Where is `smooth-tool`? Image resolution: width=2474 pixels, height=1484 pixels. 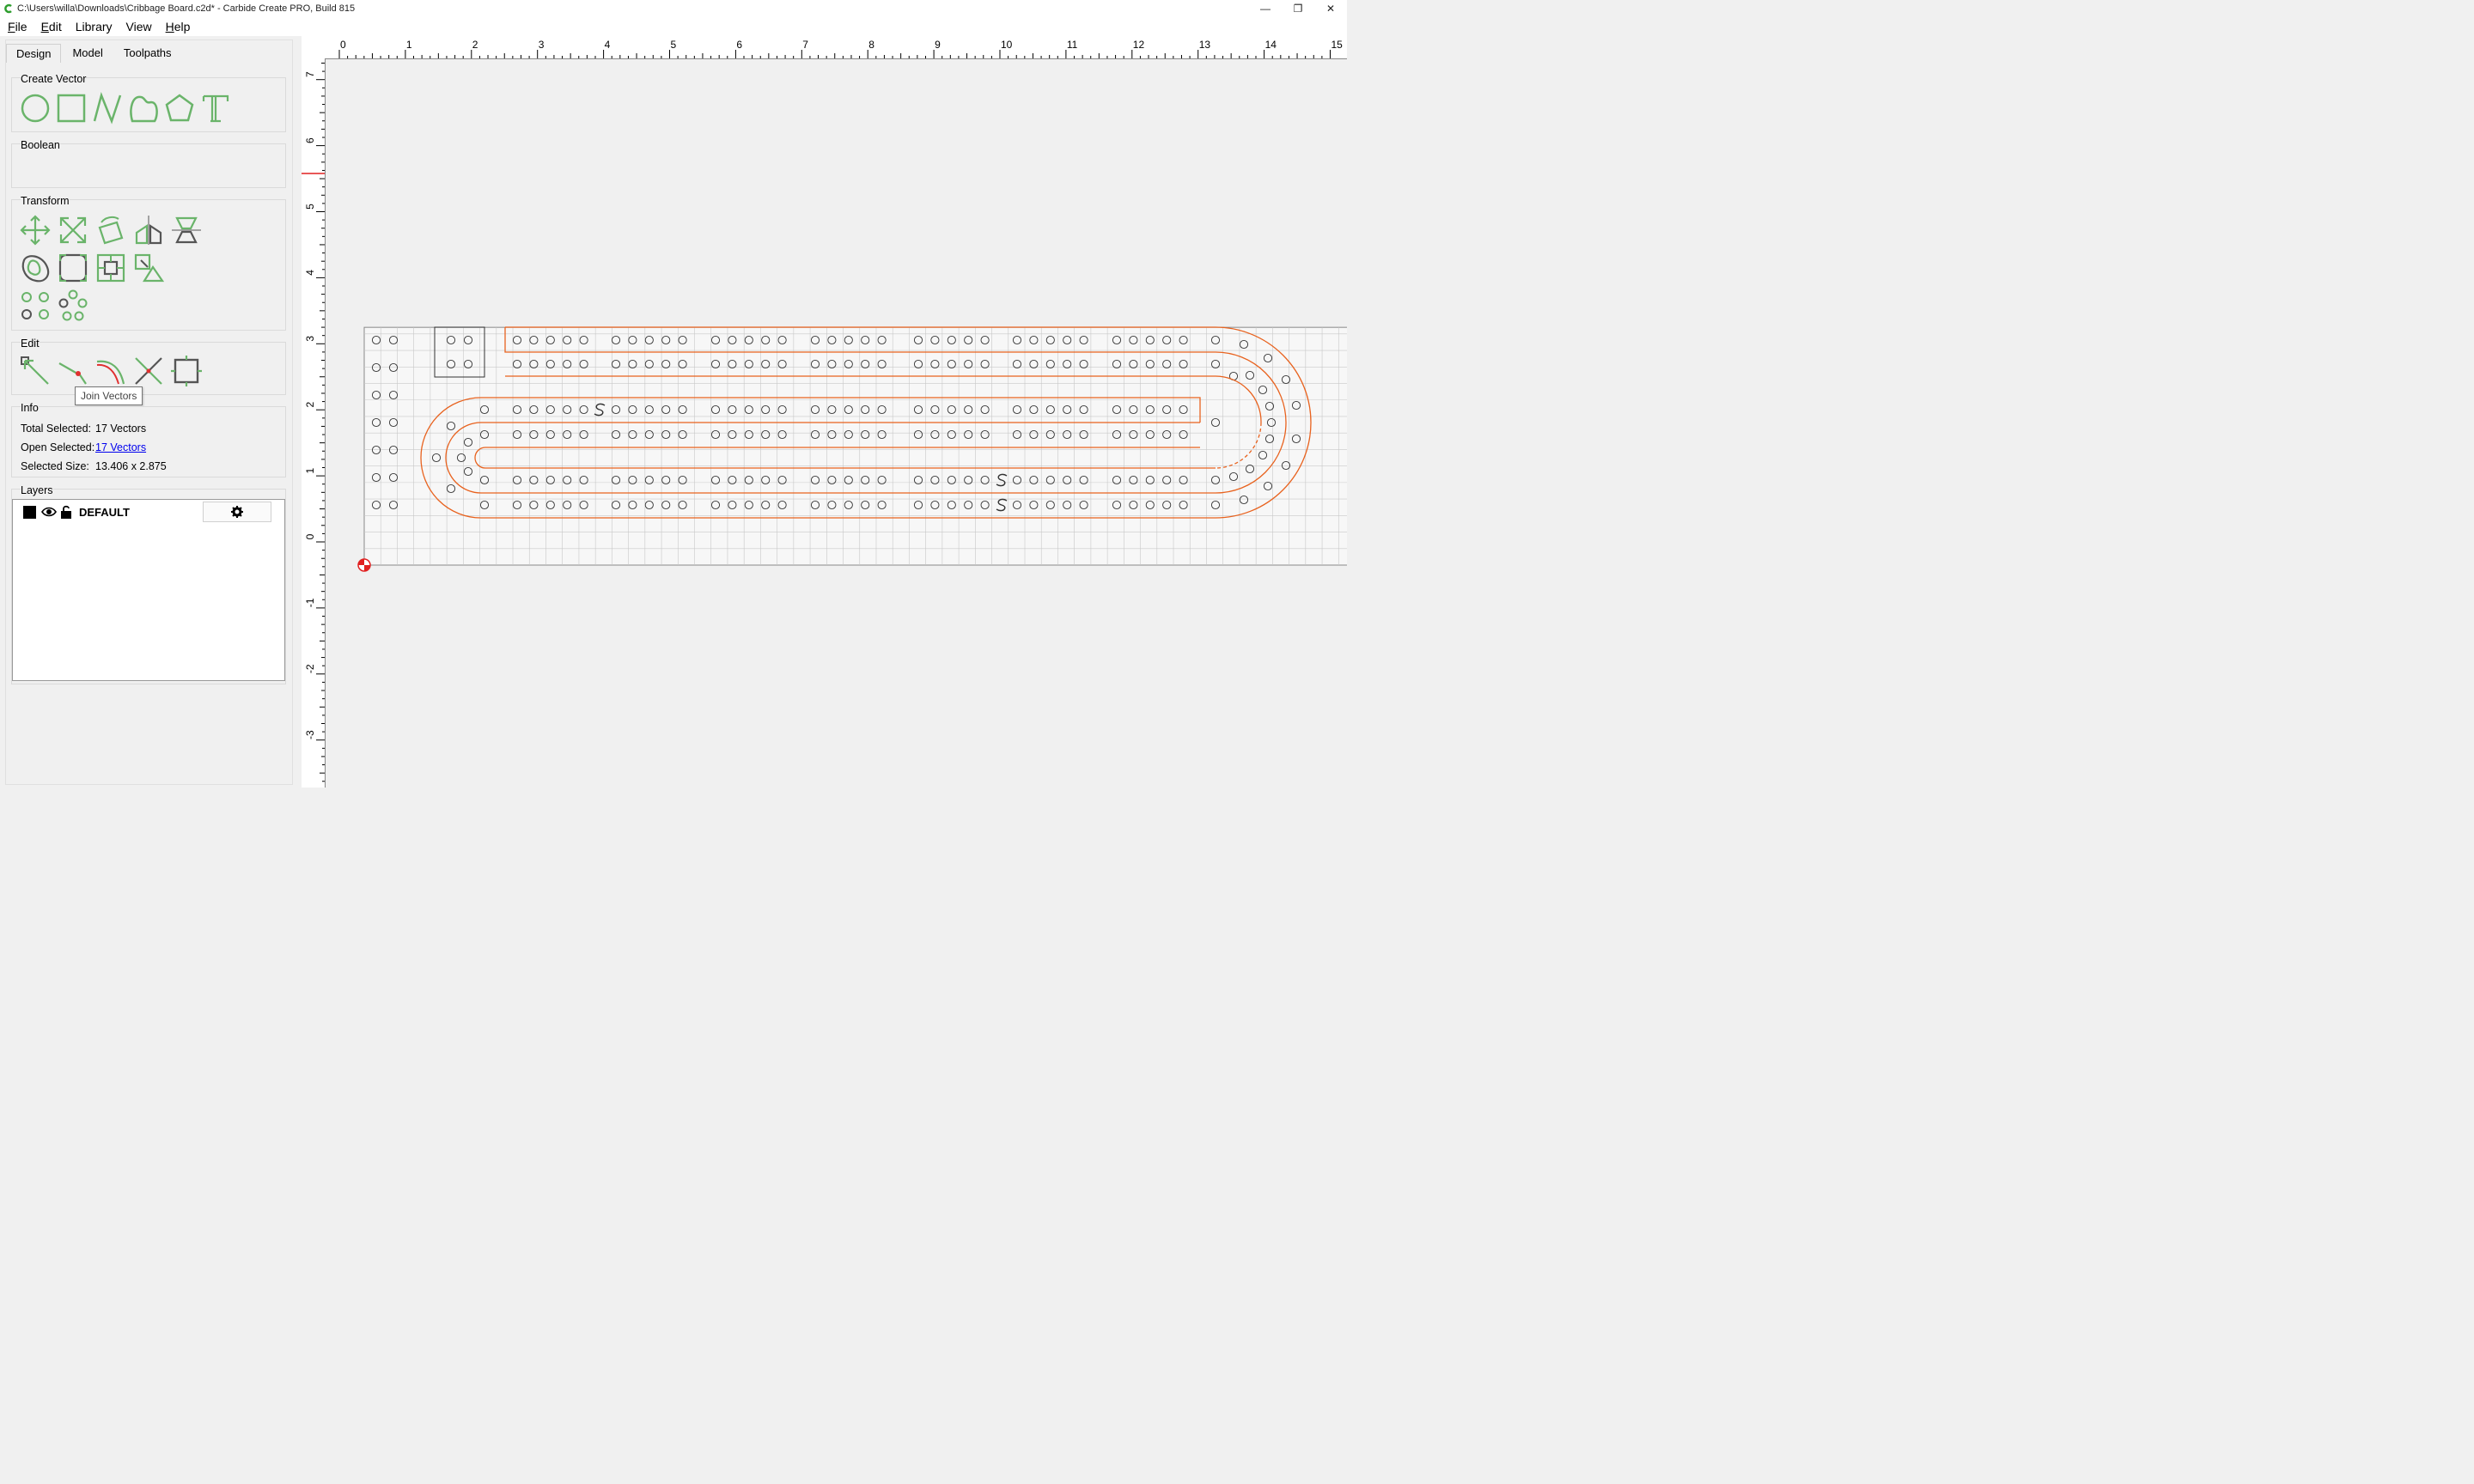
smooth-tool is located at coordinates (110, 371).